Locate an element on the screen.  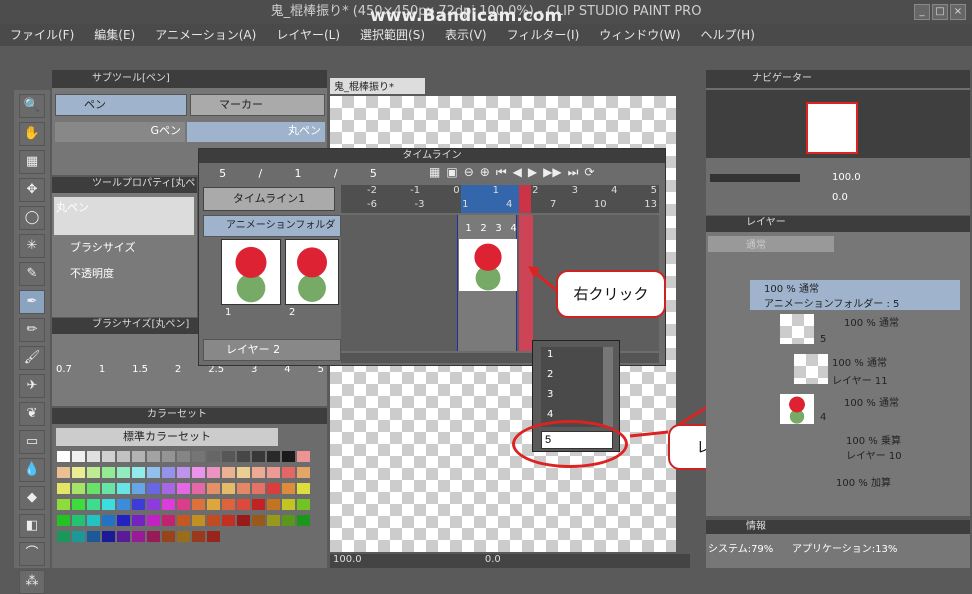
size-1-5: 1.5 is located at coordinates (140, 369).